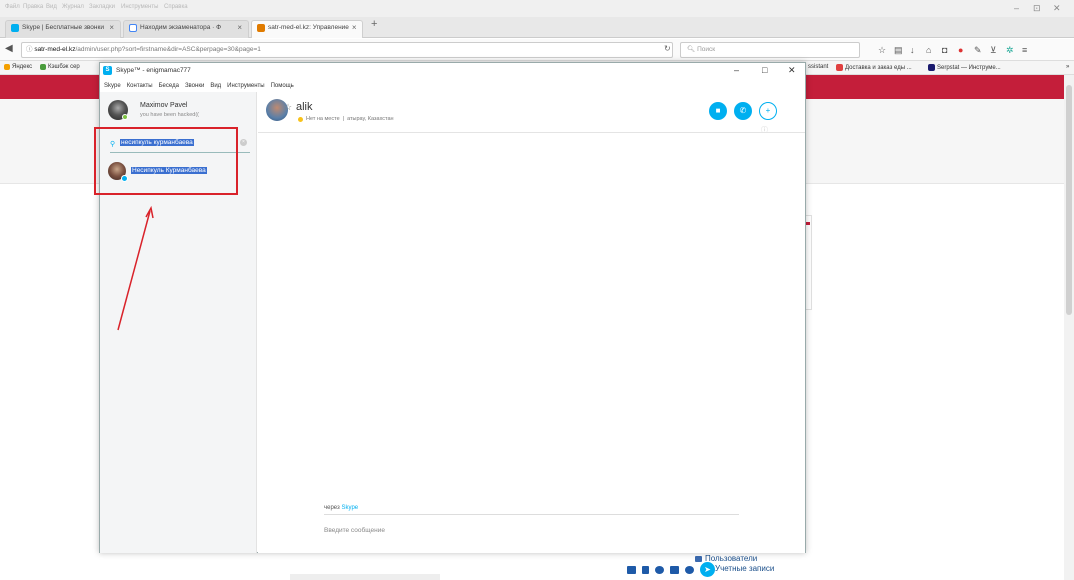 The image size is (1074, 580). What do you see at coordinates (133, 28) in the screenshot?
I see `google-favicon-icon` at bounding box center [133, 28].